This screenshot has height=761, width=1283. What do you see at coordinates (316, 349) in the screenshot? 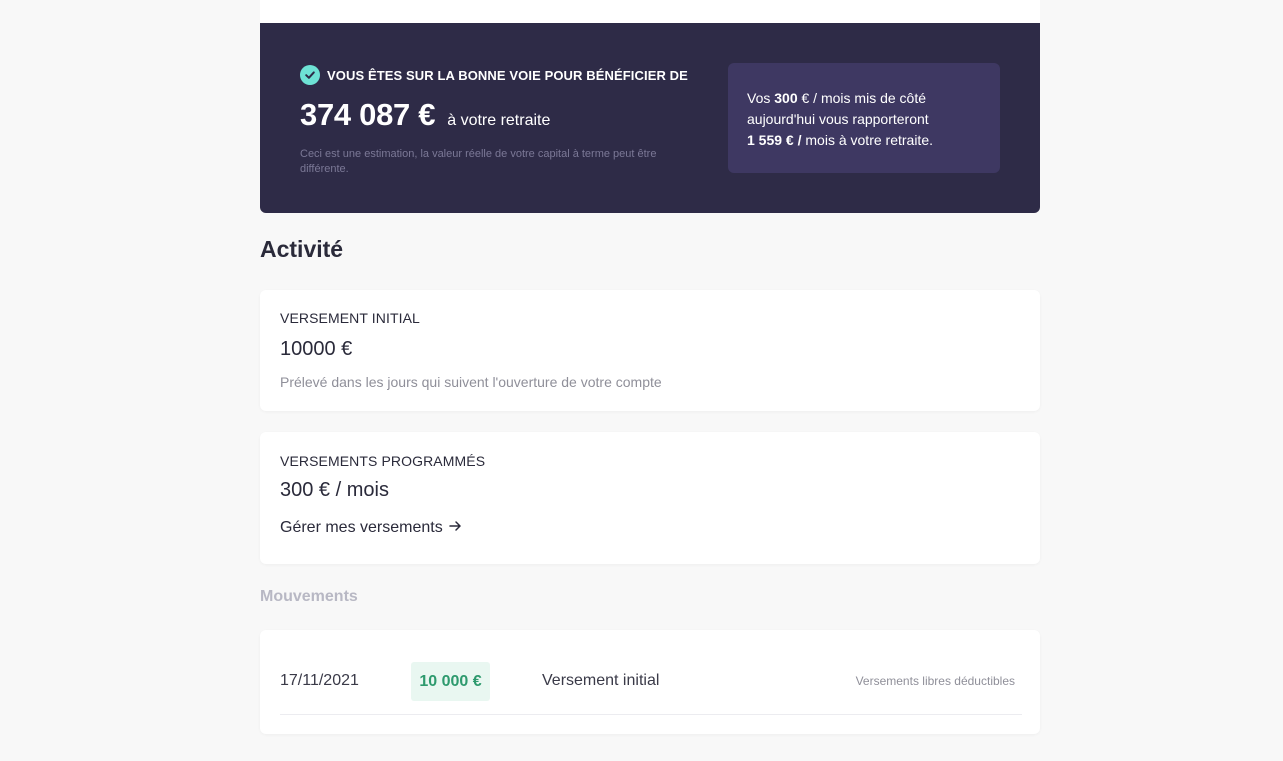
I see `initial-payment-value: 10000 €` at bounding box center [316, 349].